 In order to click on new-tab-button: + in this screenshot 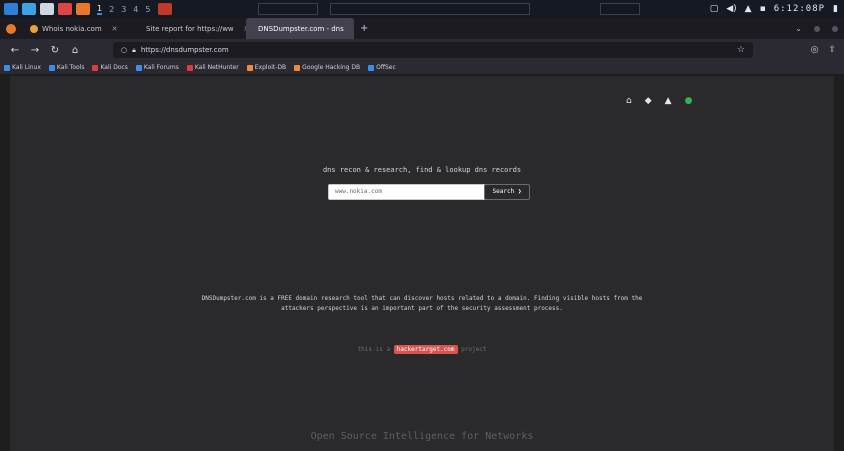, I will do `click(364, 28)`.